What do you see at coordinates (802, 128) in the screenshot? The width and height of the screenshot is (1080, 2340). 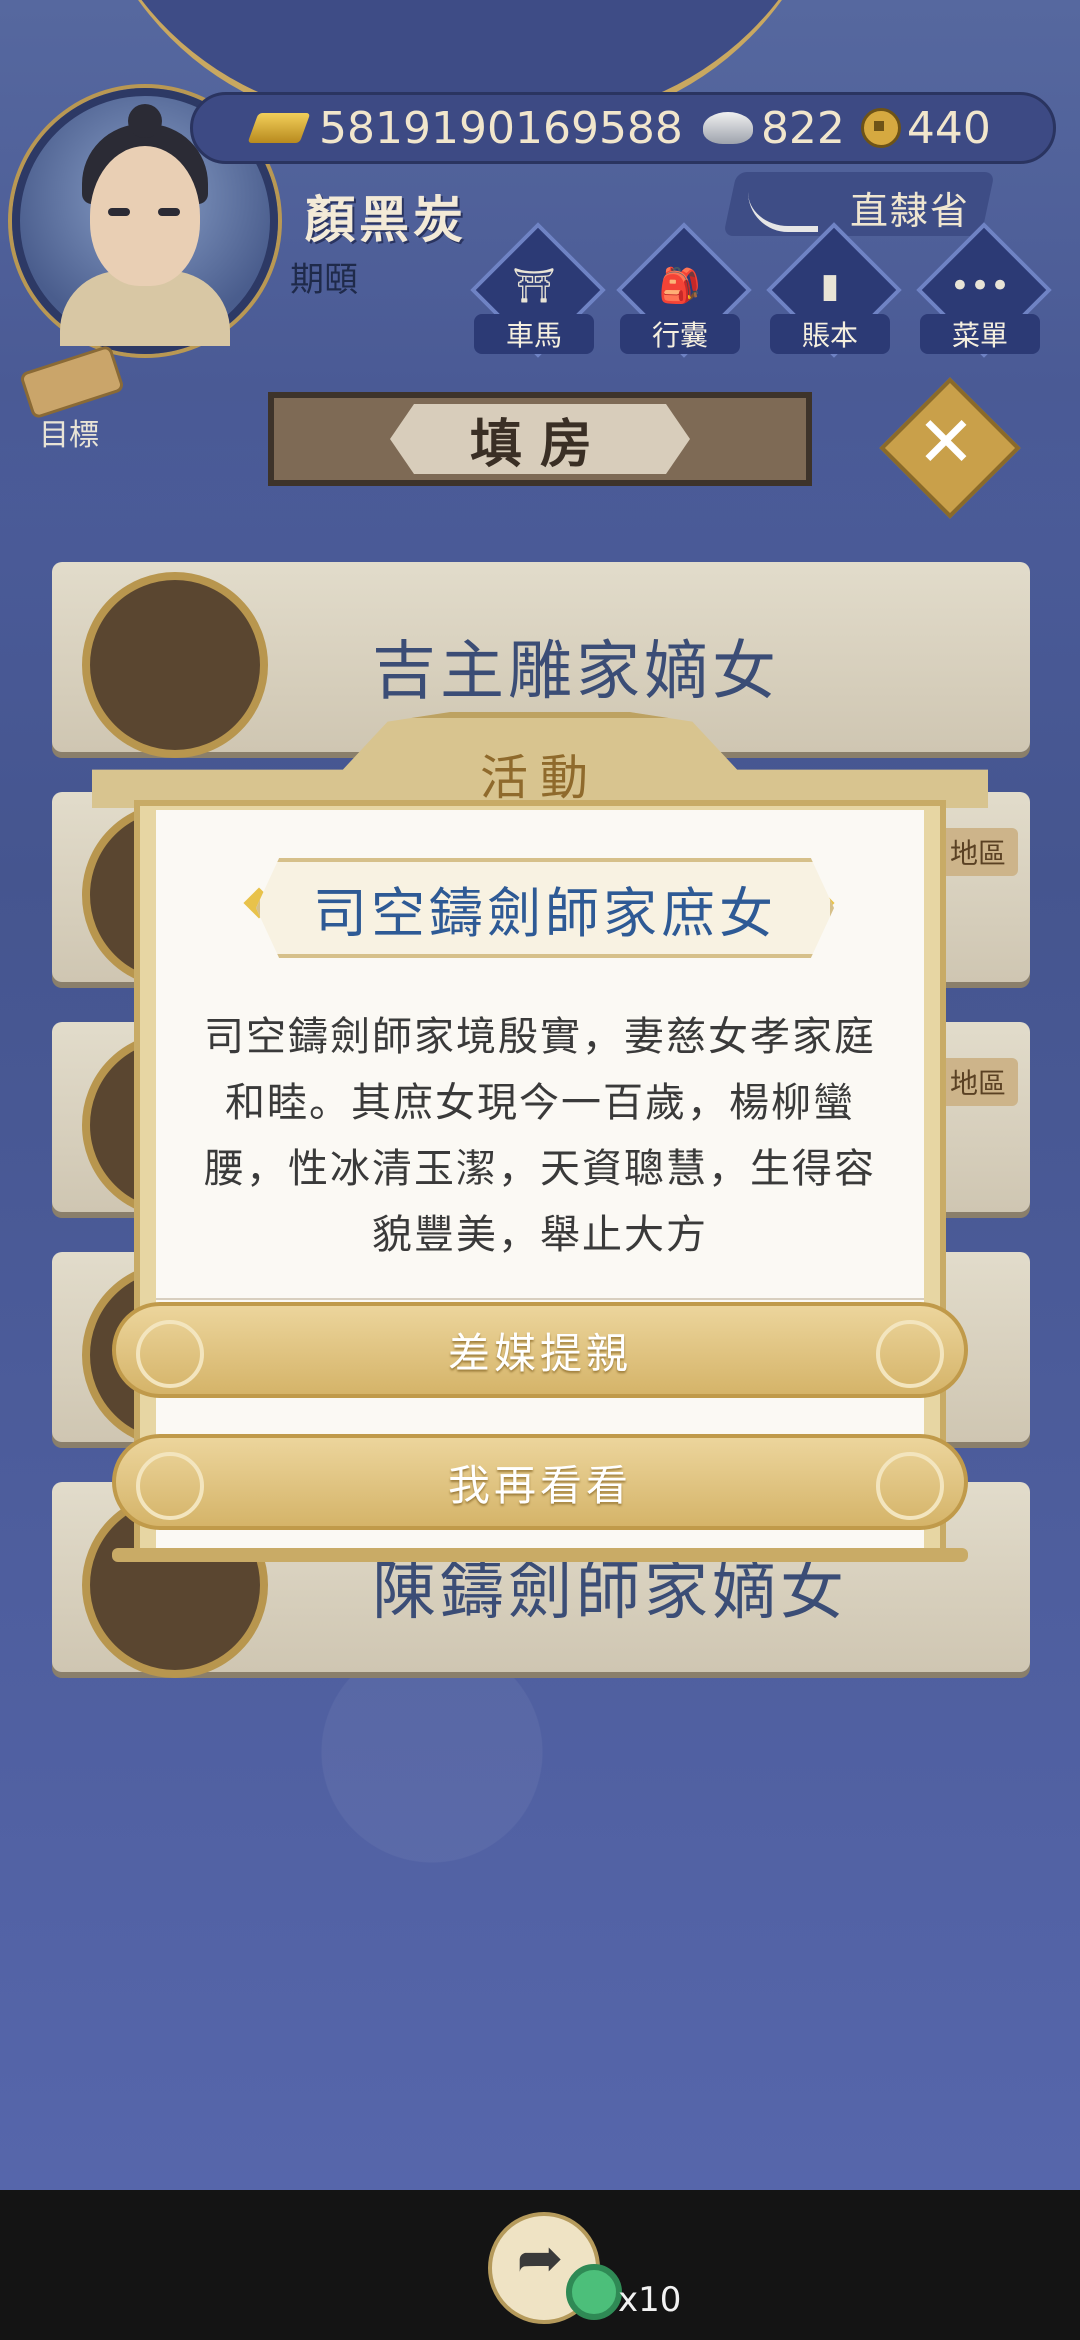 I see `silver-amount: 822` at bounding box center [802, 128].